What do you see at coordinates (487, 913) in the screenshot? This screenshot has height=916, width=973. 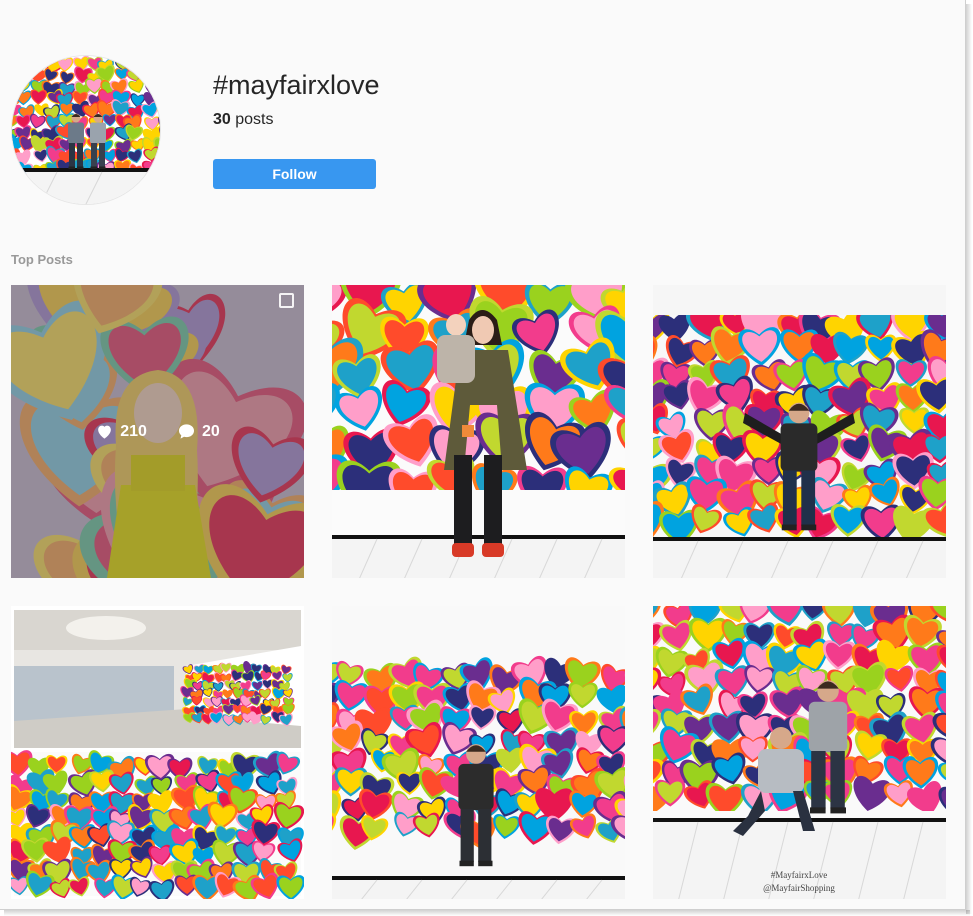 I see `window-shadow-bottom` at bounding box center [487, 913].